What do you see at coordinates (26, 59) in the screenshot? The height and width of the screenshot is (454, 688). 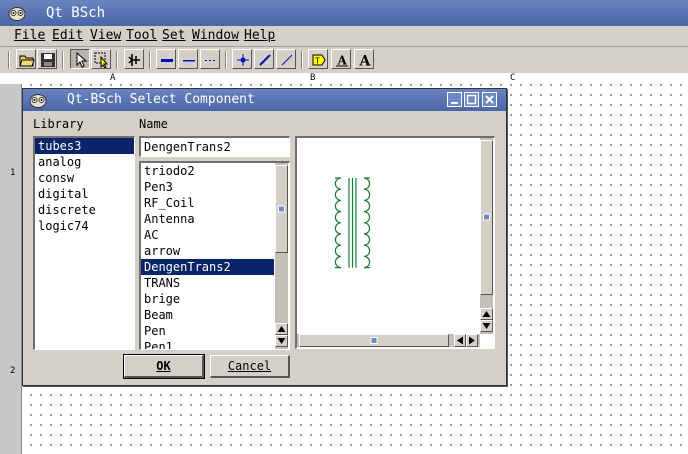 I see `open-button` at bounding box center [26, 59].